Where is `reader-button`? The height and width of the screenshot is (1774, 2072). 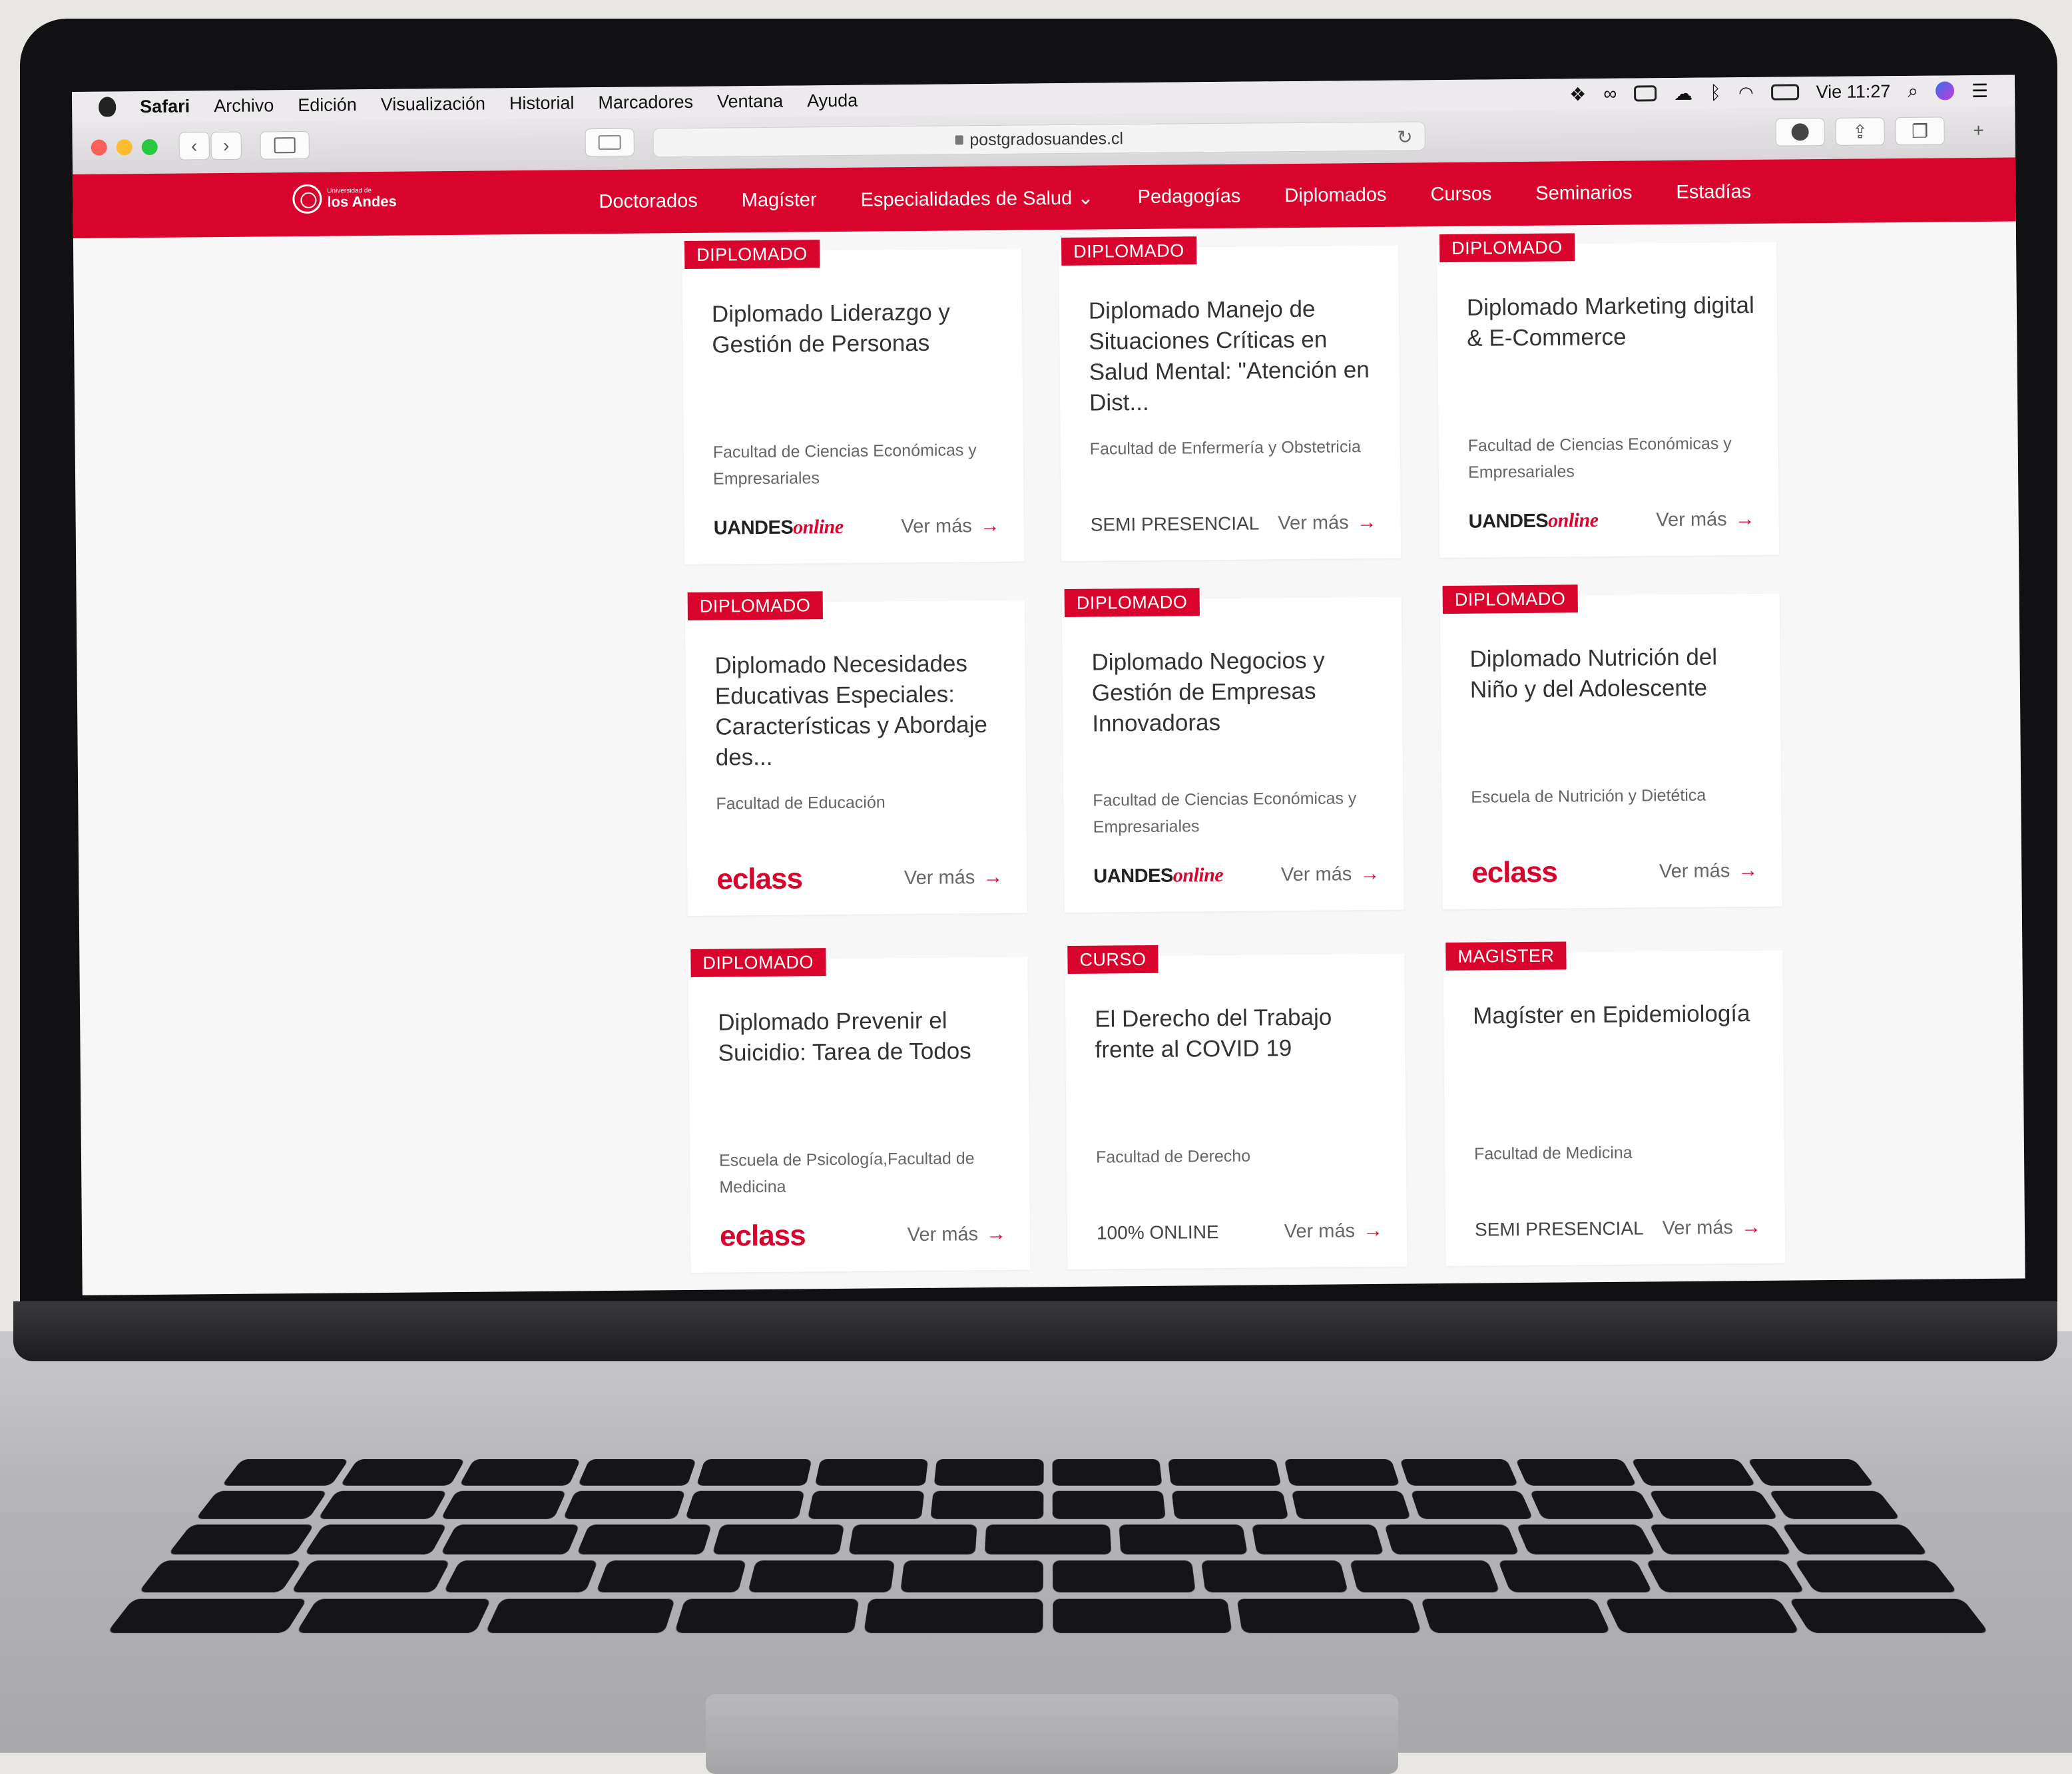 reader-button is located at coordinates (610, 142).